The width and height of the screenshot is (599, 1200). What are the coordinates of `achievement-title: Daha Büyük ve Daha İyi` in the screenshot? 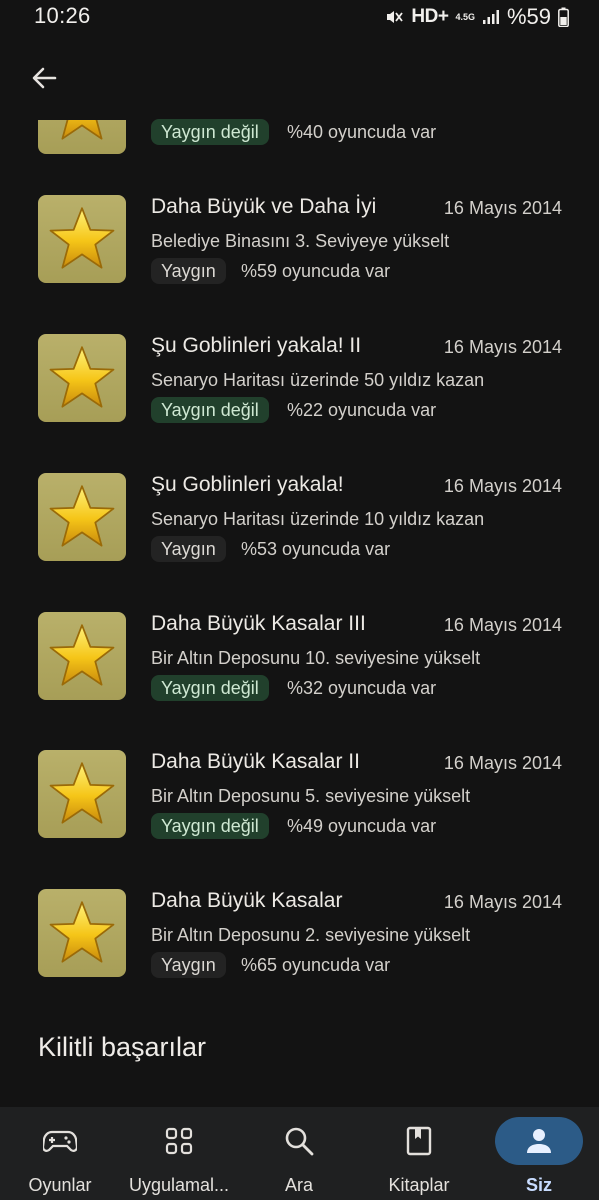 It's located at (264, 206).